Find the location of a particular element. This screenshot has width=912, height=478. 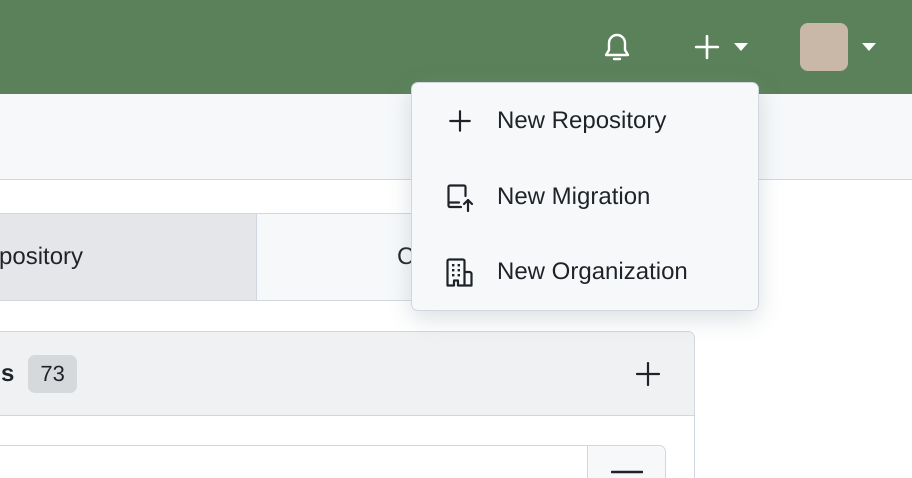

menu-item: New Organization is located at coordinates (585, 272).